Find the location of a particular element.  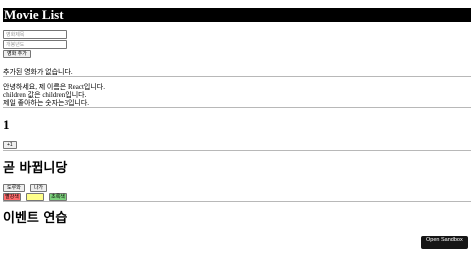

yellow-color-button is located at coordinates (35, 197).